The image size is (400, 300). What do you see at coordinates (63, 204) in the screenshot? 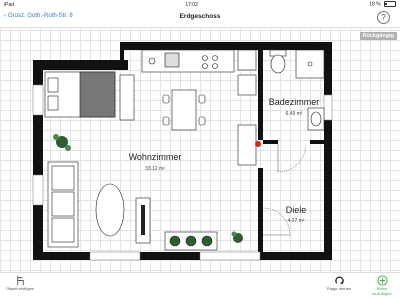
I see `sofa` at bounding box center [63, 204].